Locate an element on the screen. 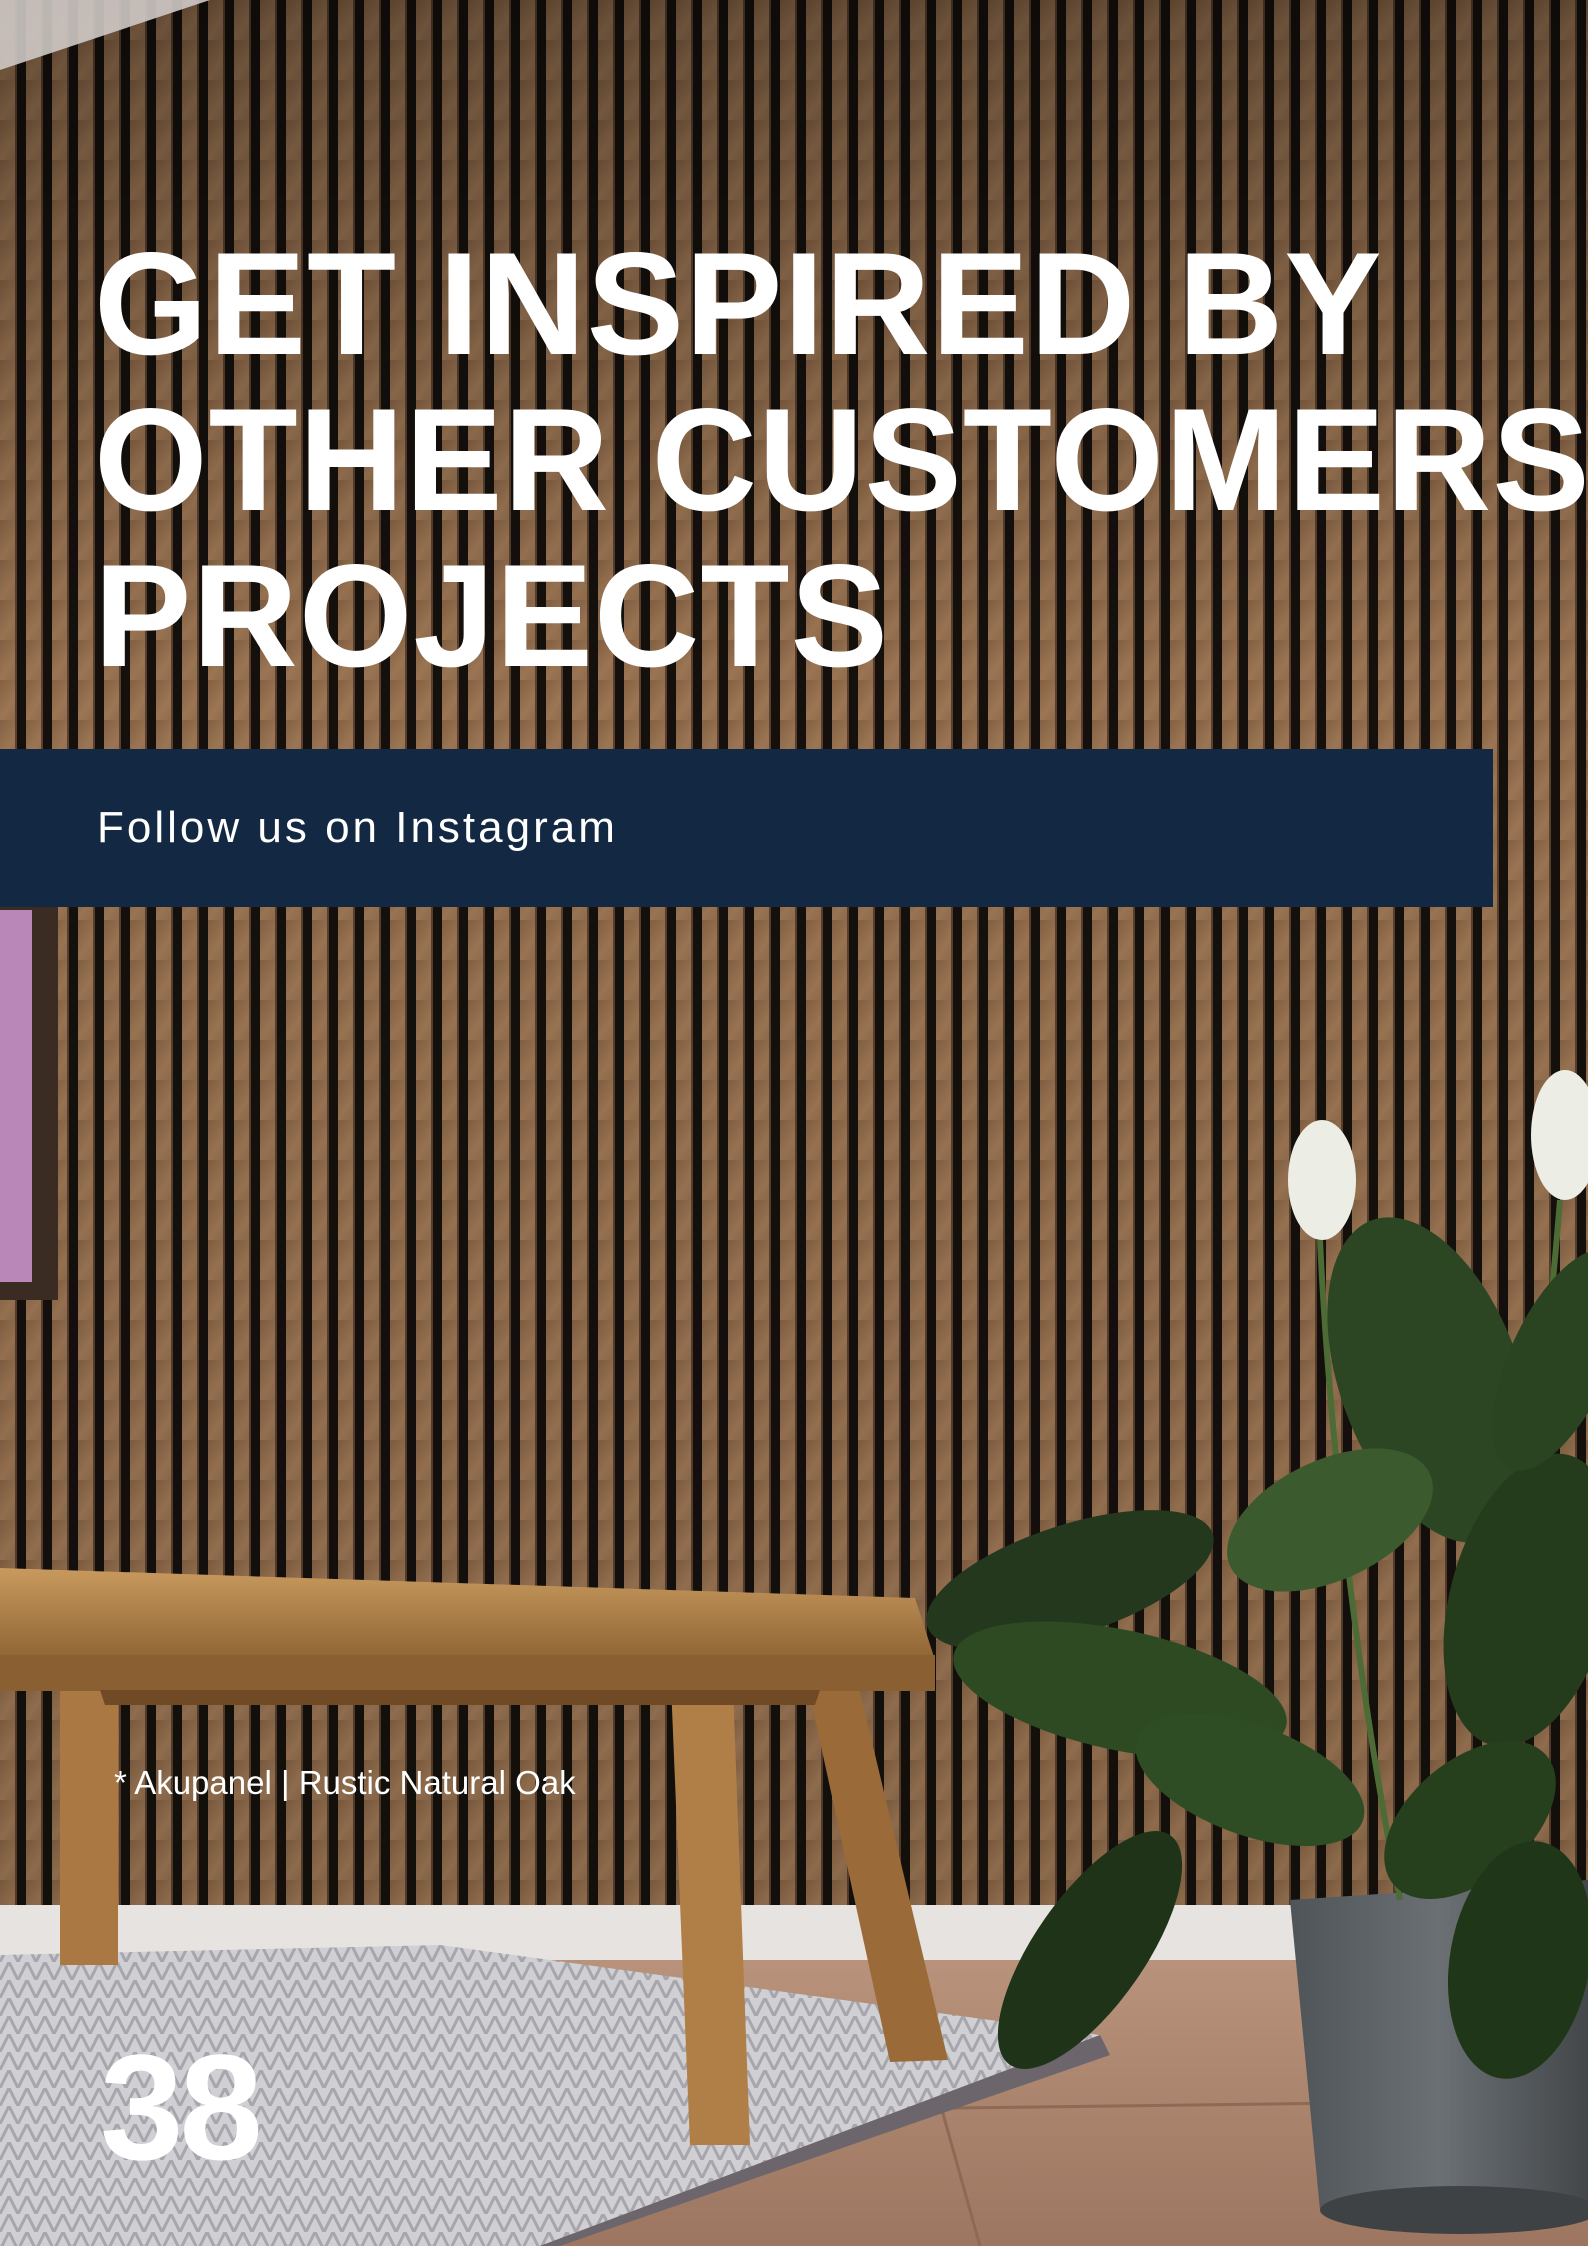 The height and width of the screenshot is (2246, 1588). headline-line-3: PROJECTS is located at coordinates (491, 615).